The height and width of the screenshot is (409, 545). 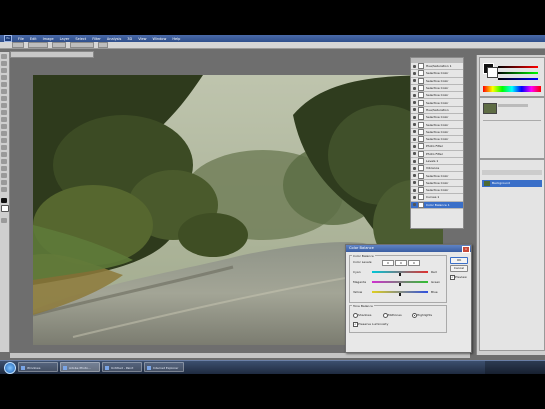 What do you see at coordinates (4, 98) in the screenshot?
I see `healing-brush-tool-icon` at bounding box center [4, 98].